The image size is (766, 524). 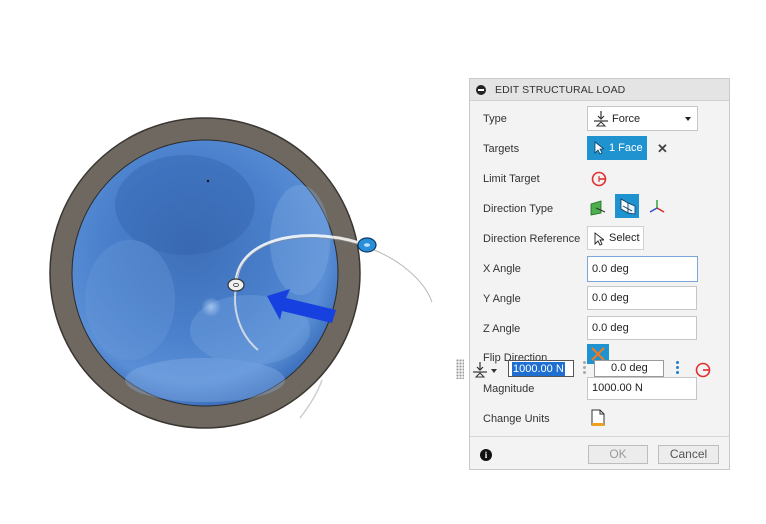 I want to click on direction-reference-label: Direction Reference, so click(x=532, y=239).